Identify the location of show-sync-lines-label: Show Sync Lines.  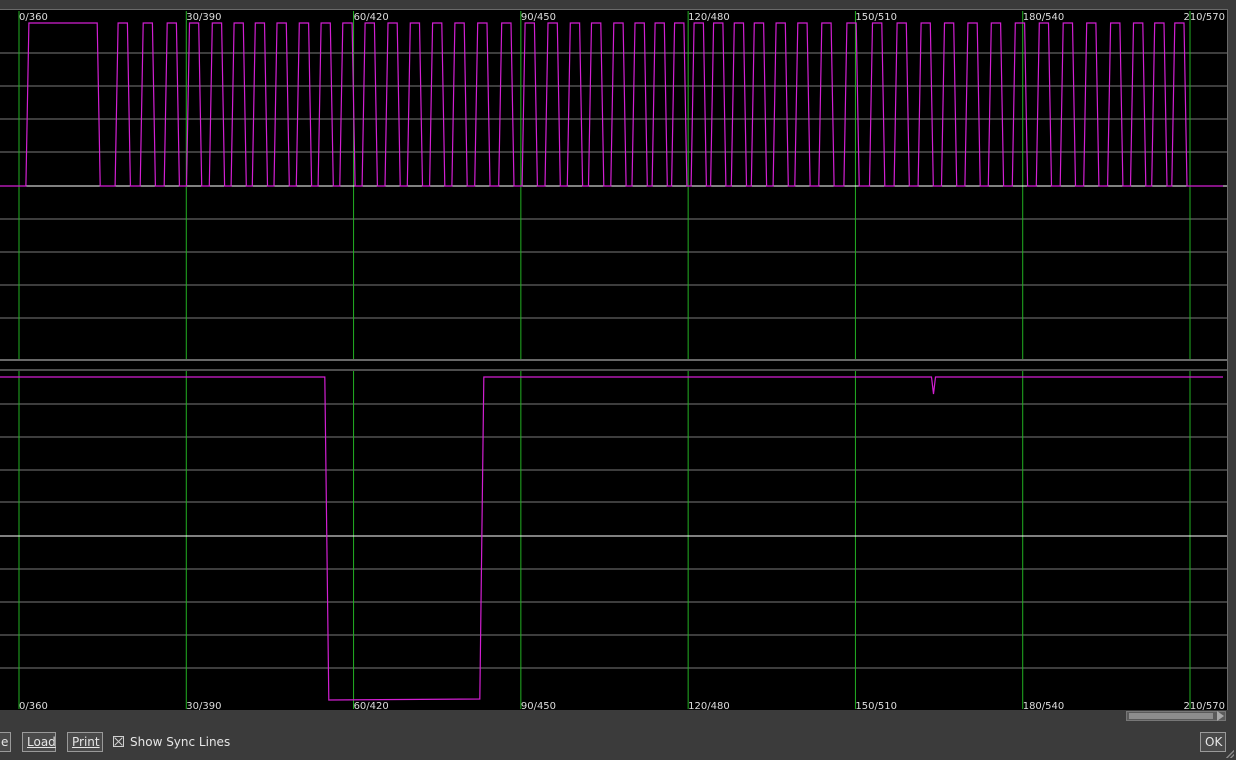
(180, 742).